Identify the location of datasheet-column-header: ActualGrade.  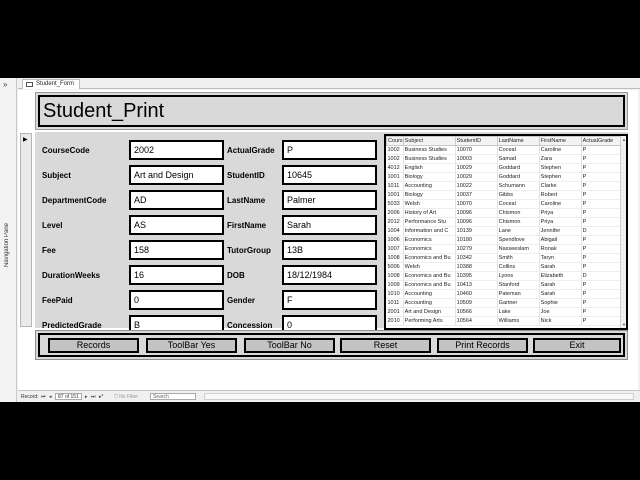
(601, 141).